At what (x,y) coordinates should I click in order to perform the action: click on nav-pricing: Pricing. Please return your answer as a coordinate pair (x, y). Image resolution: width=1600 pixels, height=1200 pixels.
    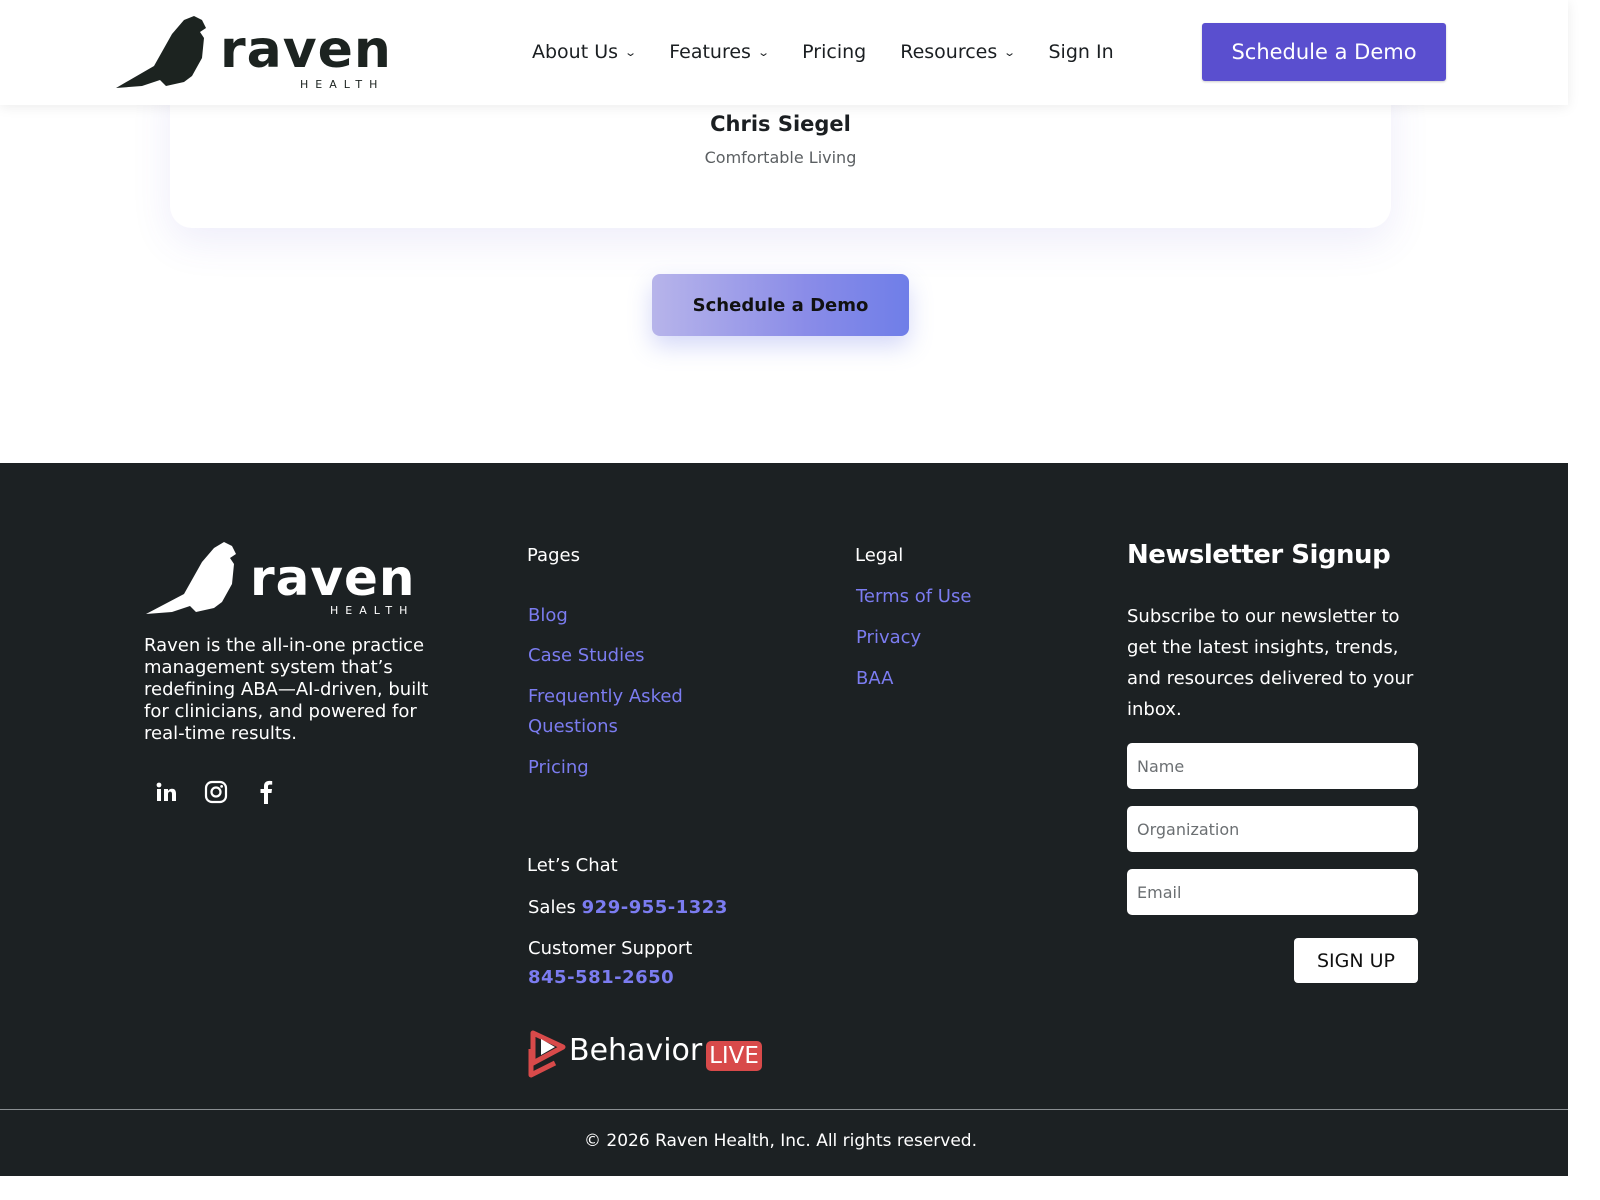
    Looking at the image, I should click on (834, 52).